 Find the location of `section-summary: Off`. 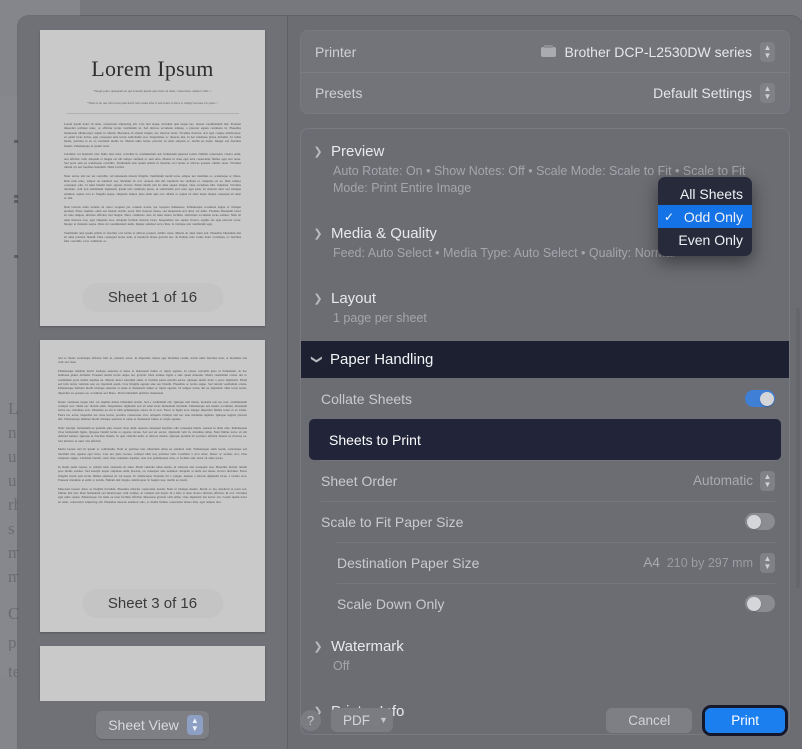

section-summary: Off is located at coordinates (341, 666).